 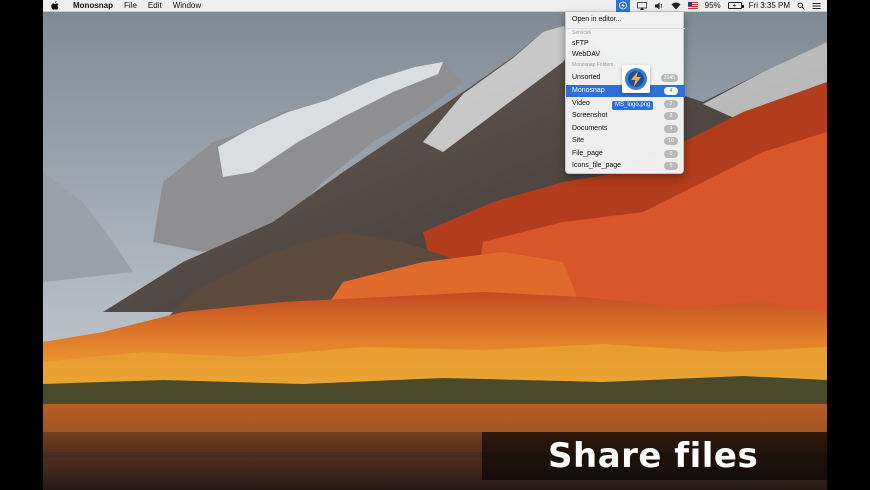 What do you see at coordinates (692, 6) in the screenshot?
I see `input-source-flag-icon` at bounding box center [692, 6].